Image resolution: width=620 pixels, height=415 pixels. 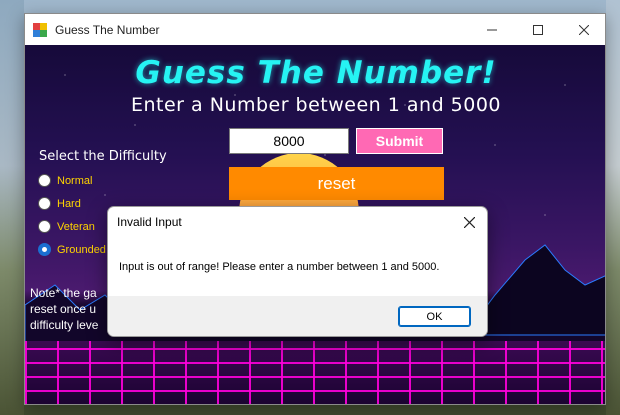 I want to click on number-input, so click(x=289, y=141).